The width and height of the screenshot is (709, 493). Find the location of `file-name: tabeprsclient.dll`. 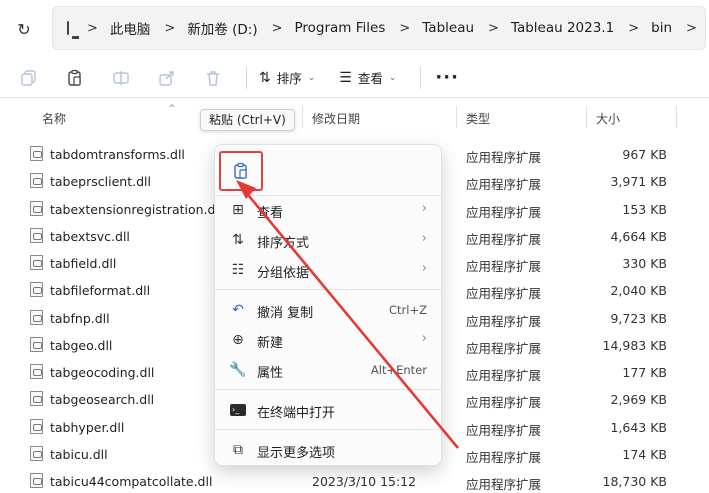

file-name: tabeprsclient.dll is located at coordinates (100, 181).